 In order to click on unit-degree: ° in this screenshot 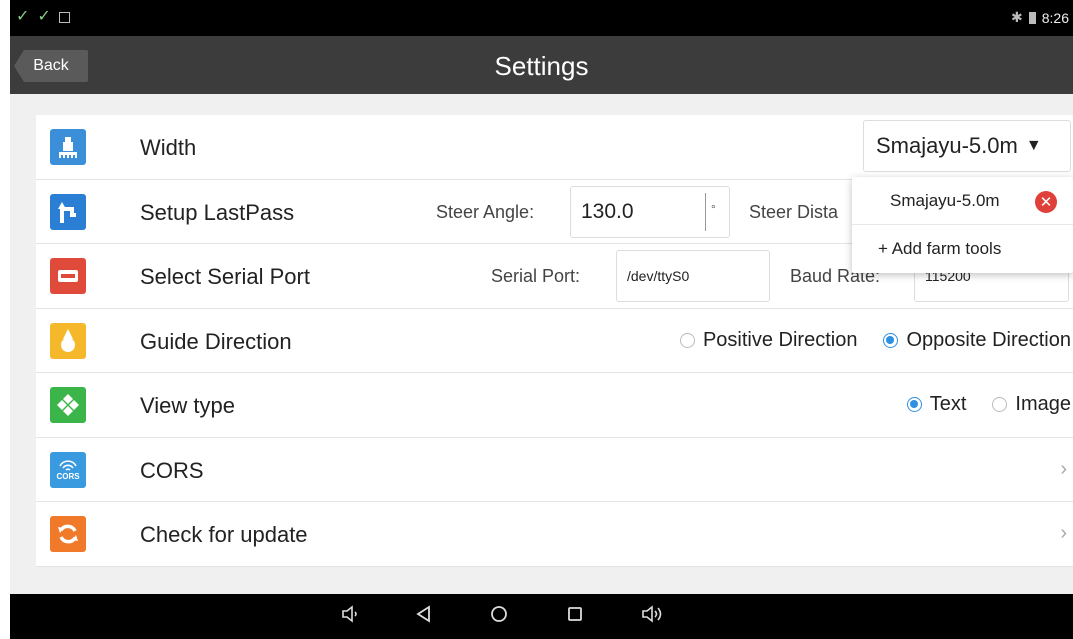, I will do `click(713, 208)`.